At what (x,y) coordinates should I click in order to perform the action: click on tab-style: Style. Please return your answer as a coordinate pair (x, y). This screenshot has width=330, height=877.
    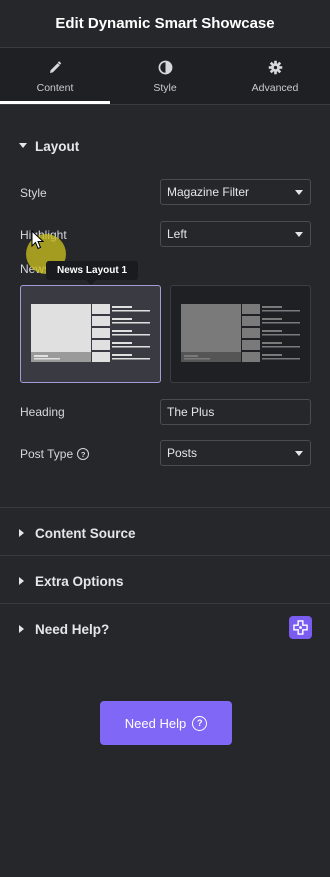
    Looking at the image, I should click on (165, 76).